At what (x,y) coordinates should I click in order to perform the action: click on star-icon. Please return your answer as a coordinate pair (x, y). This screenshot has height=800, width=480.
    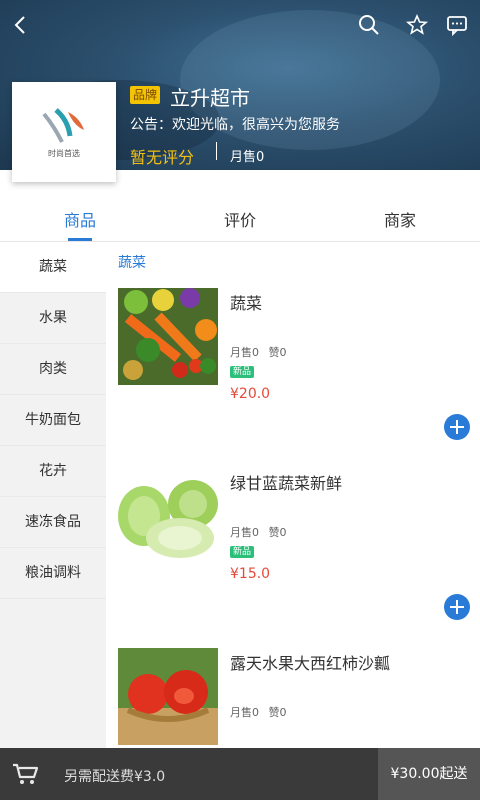
    Looking at the image, I should click on (417, 24).